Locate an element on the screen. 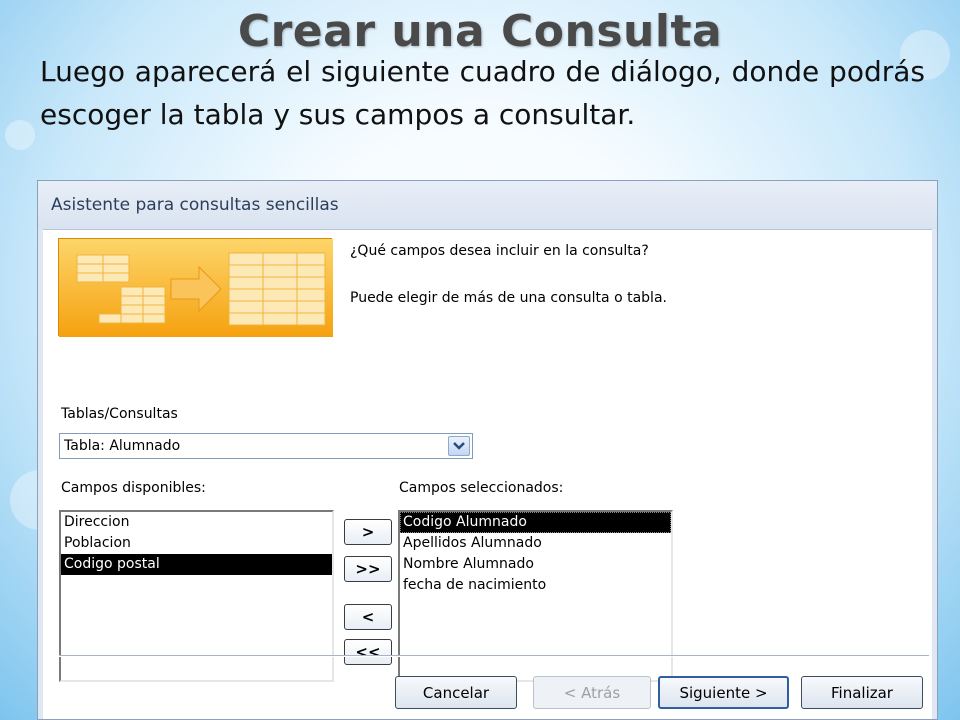  wizard-tables-illustration is located at coordinates (195, 287).